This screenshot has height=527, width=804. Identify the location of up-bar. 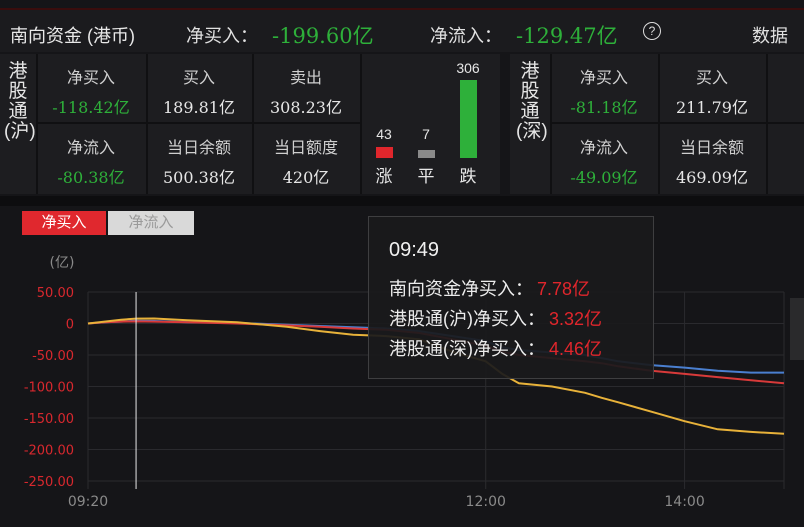
(384, 152).